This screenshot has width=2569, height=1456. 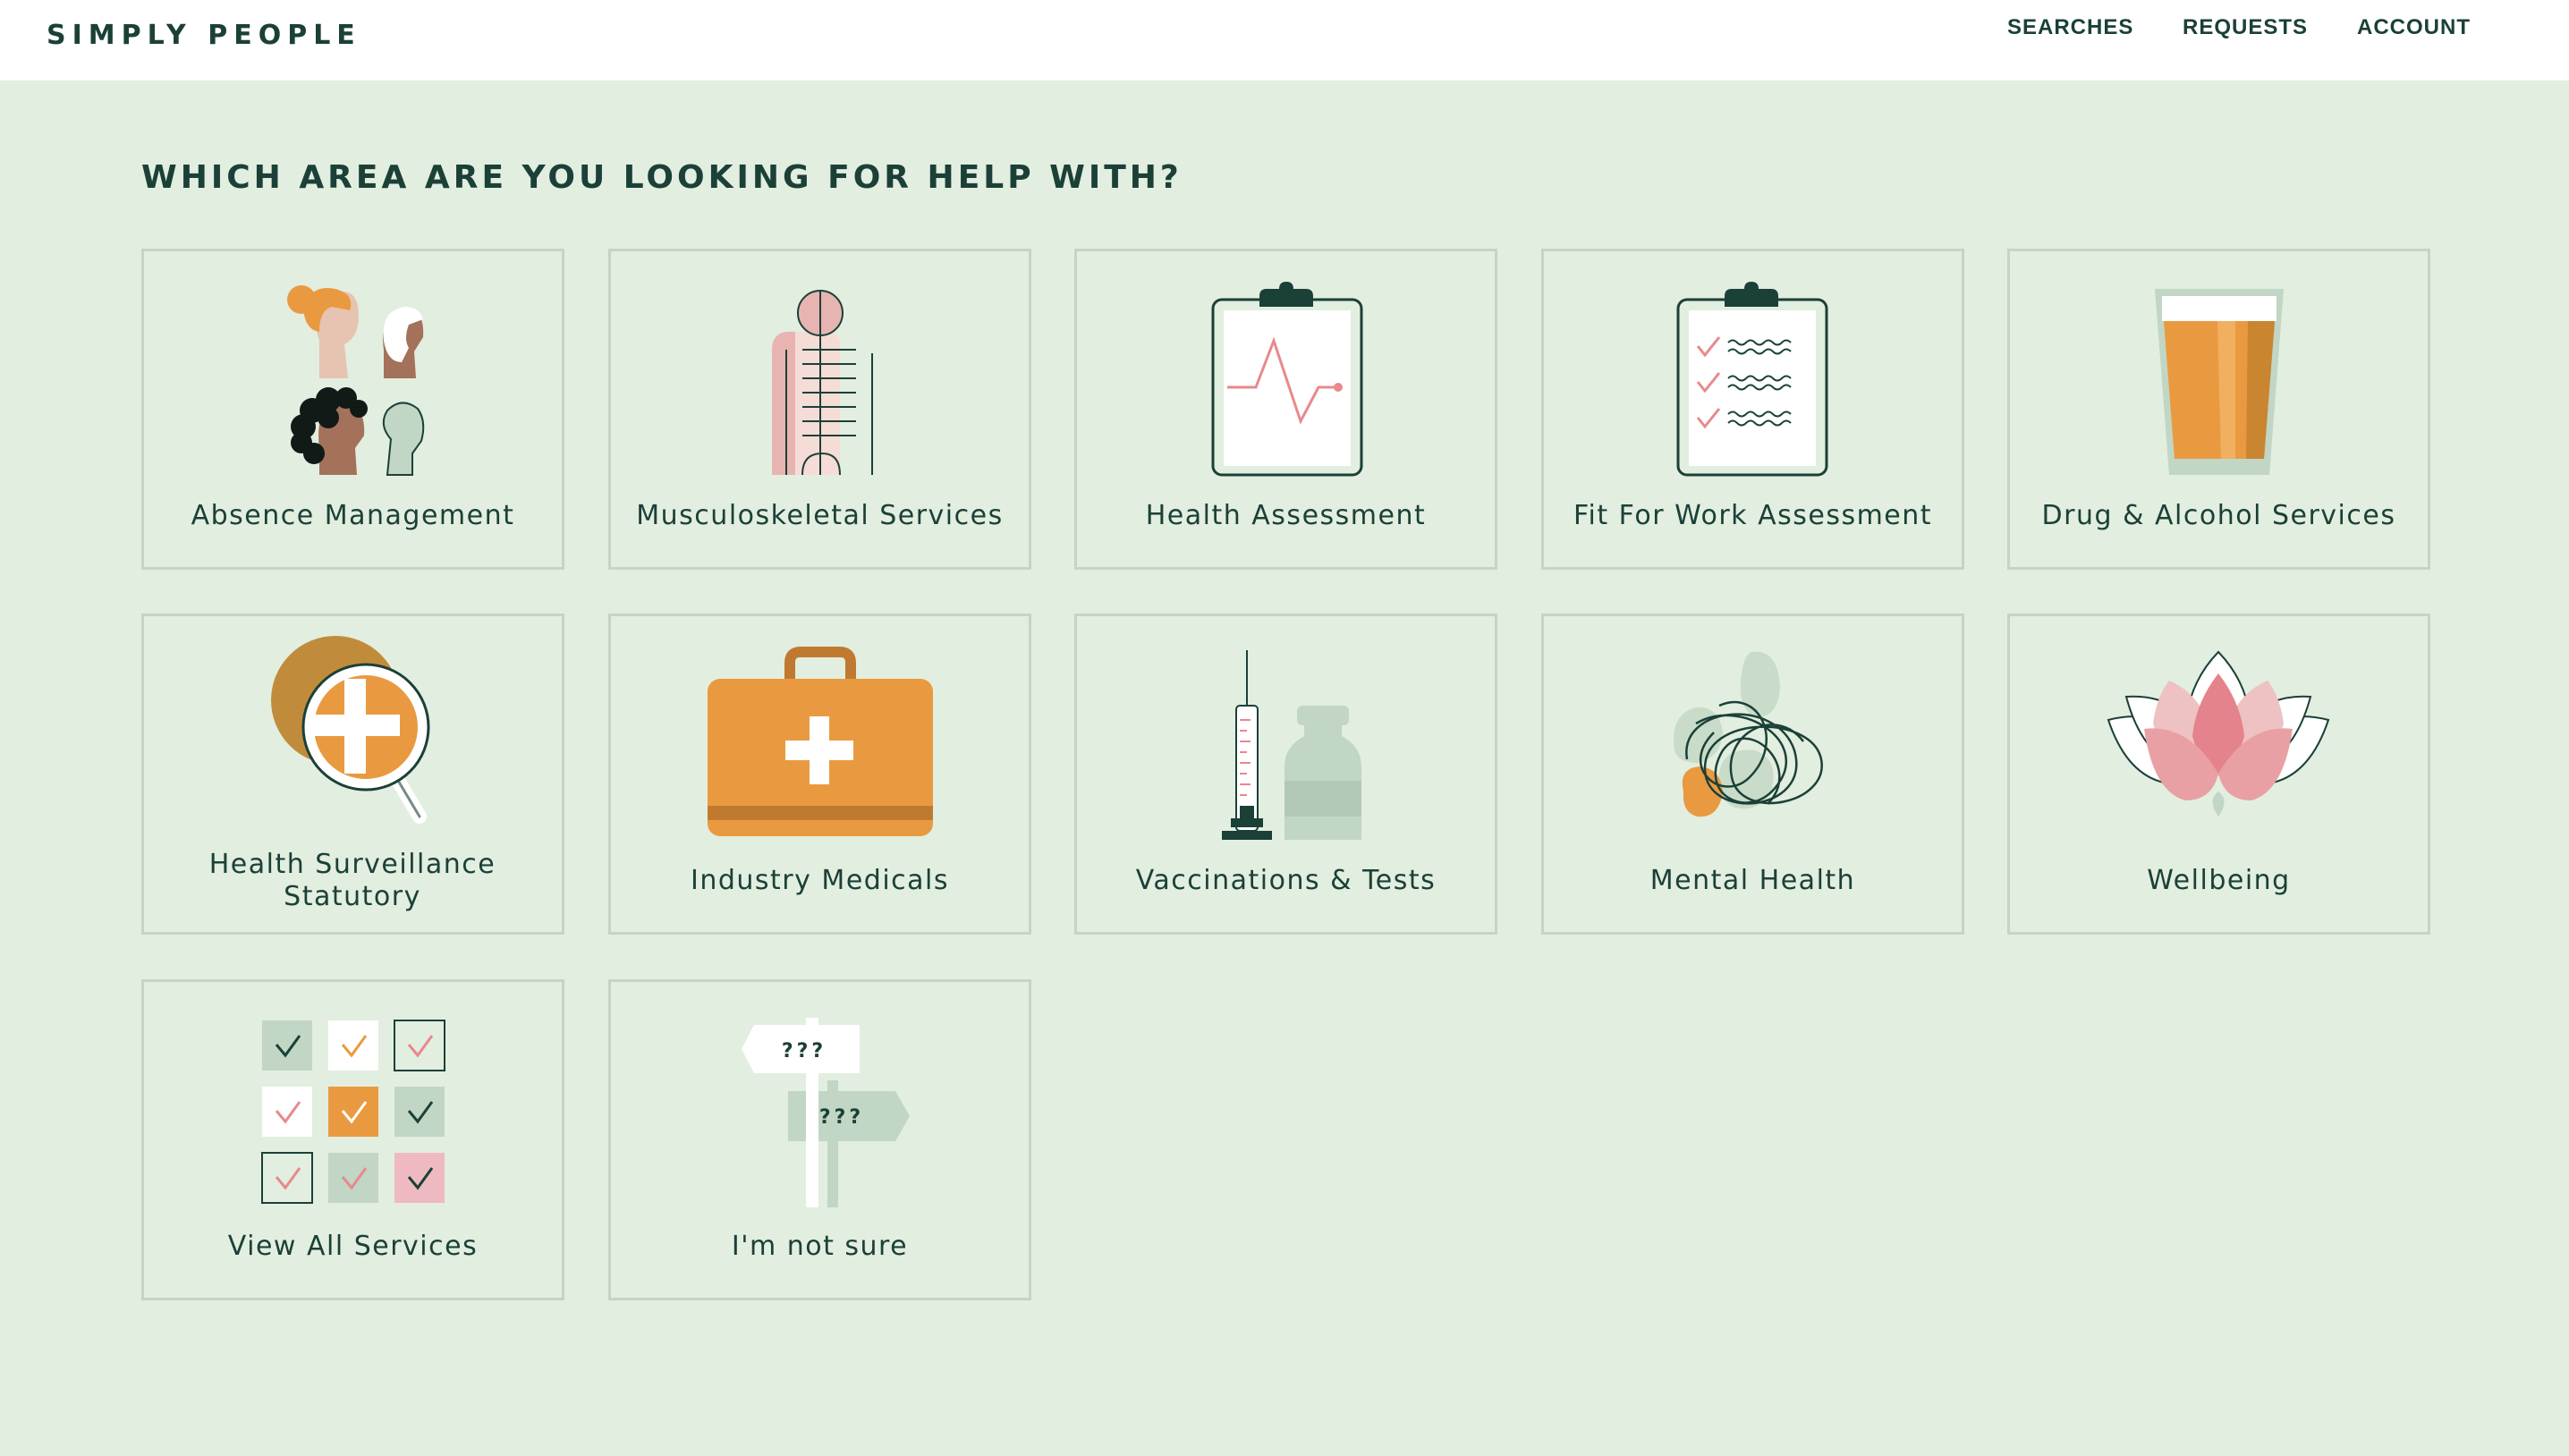 I want to click on service-card-health-assessment: Health Assessment, so click(x=1286, y=409).